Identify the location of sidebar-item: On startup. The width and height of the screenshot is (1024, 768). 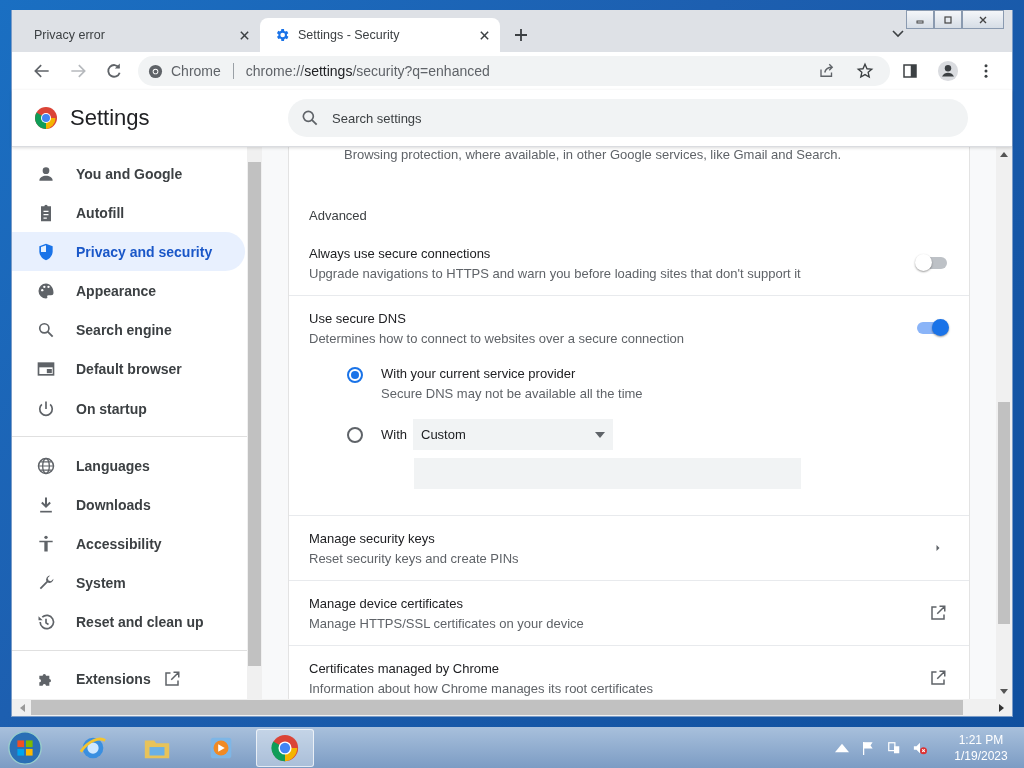
(128, 408).